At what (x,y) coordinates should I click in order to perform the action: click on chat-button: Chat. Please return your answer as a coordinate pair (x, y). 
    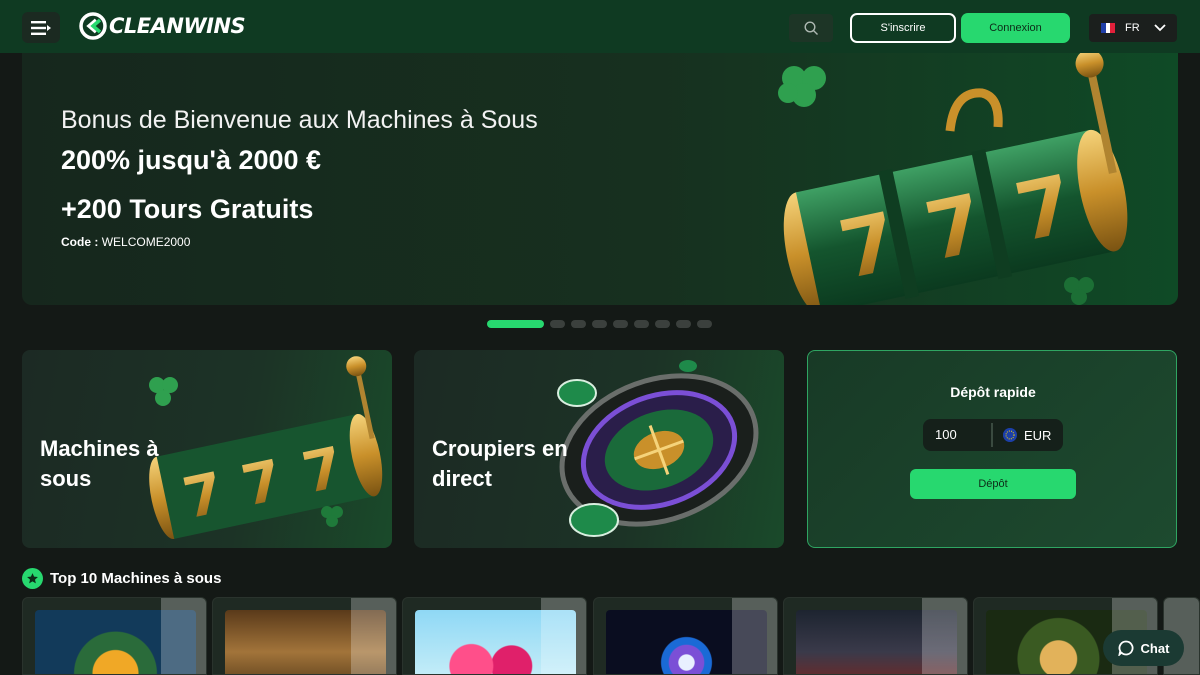
    Looking at the image, I should click on (1143, 648).